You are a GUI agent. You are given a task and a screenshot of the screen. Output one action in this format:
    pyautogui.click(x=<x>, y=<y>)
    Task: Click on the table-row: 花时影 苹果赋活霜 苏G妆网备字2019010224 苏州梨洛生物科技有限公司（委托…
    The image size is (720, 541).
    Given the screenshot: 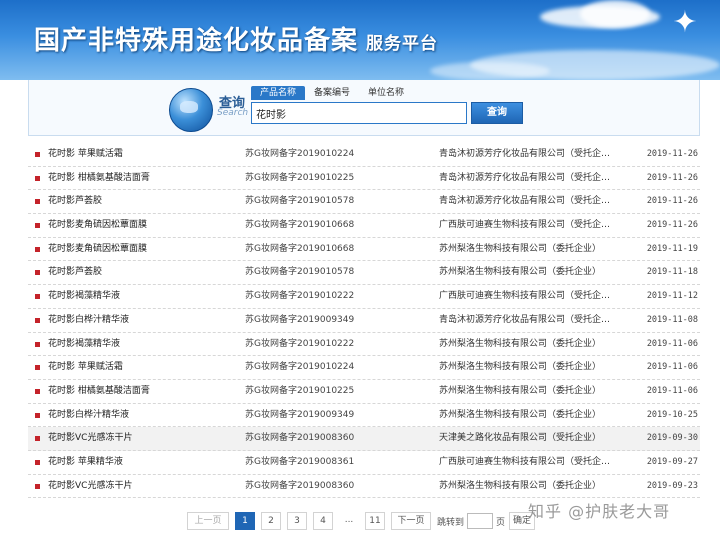 What is the action you would take?
    pyautogui.click(x=364, y=368)
    